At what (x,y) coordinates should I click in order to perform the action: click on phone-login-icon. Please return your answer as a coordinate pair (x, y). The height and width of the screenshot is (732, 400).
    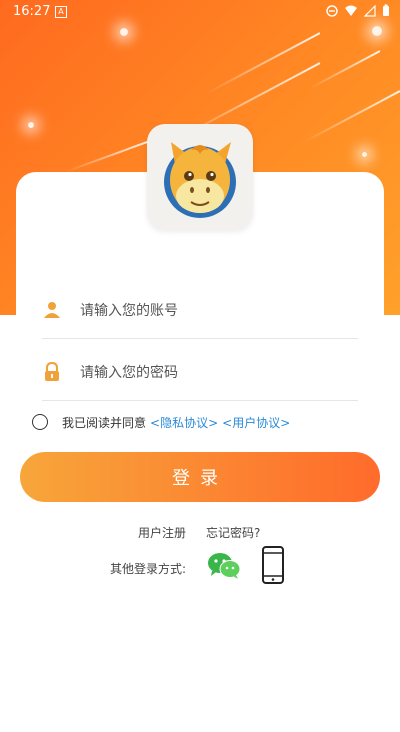
    Looking at the image, I should click on (273, 565).